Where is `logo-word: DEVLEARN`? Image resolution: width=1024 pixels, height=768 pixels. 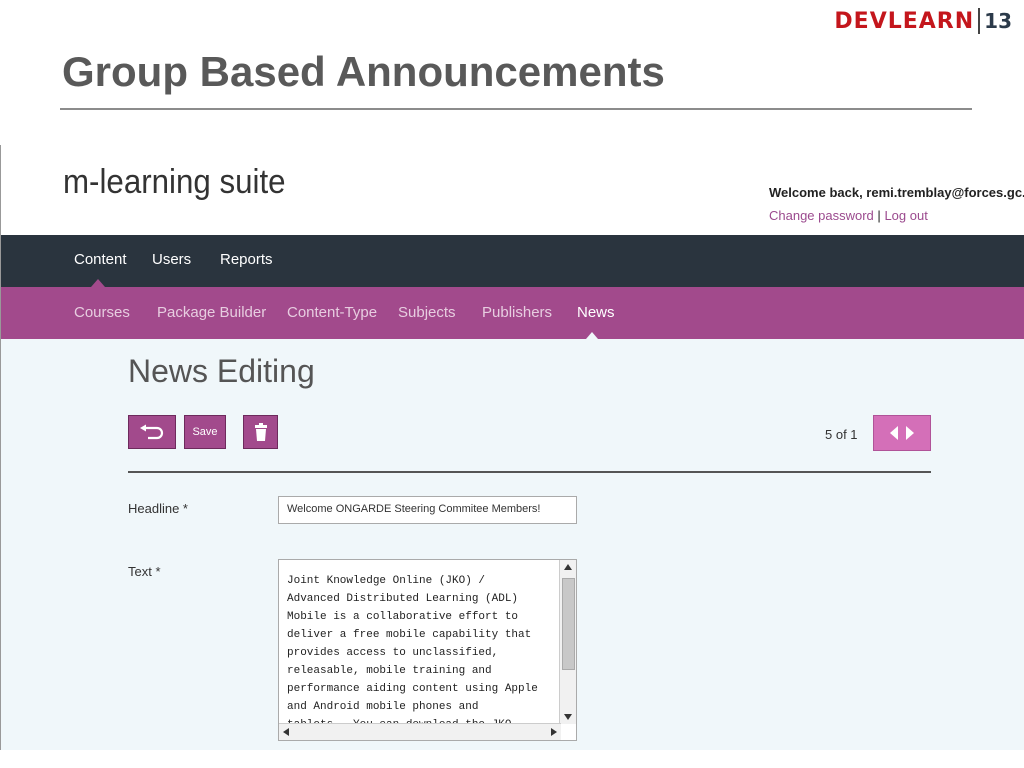 logo-word: DEVLEARN is located at coordinates (904, 21).